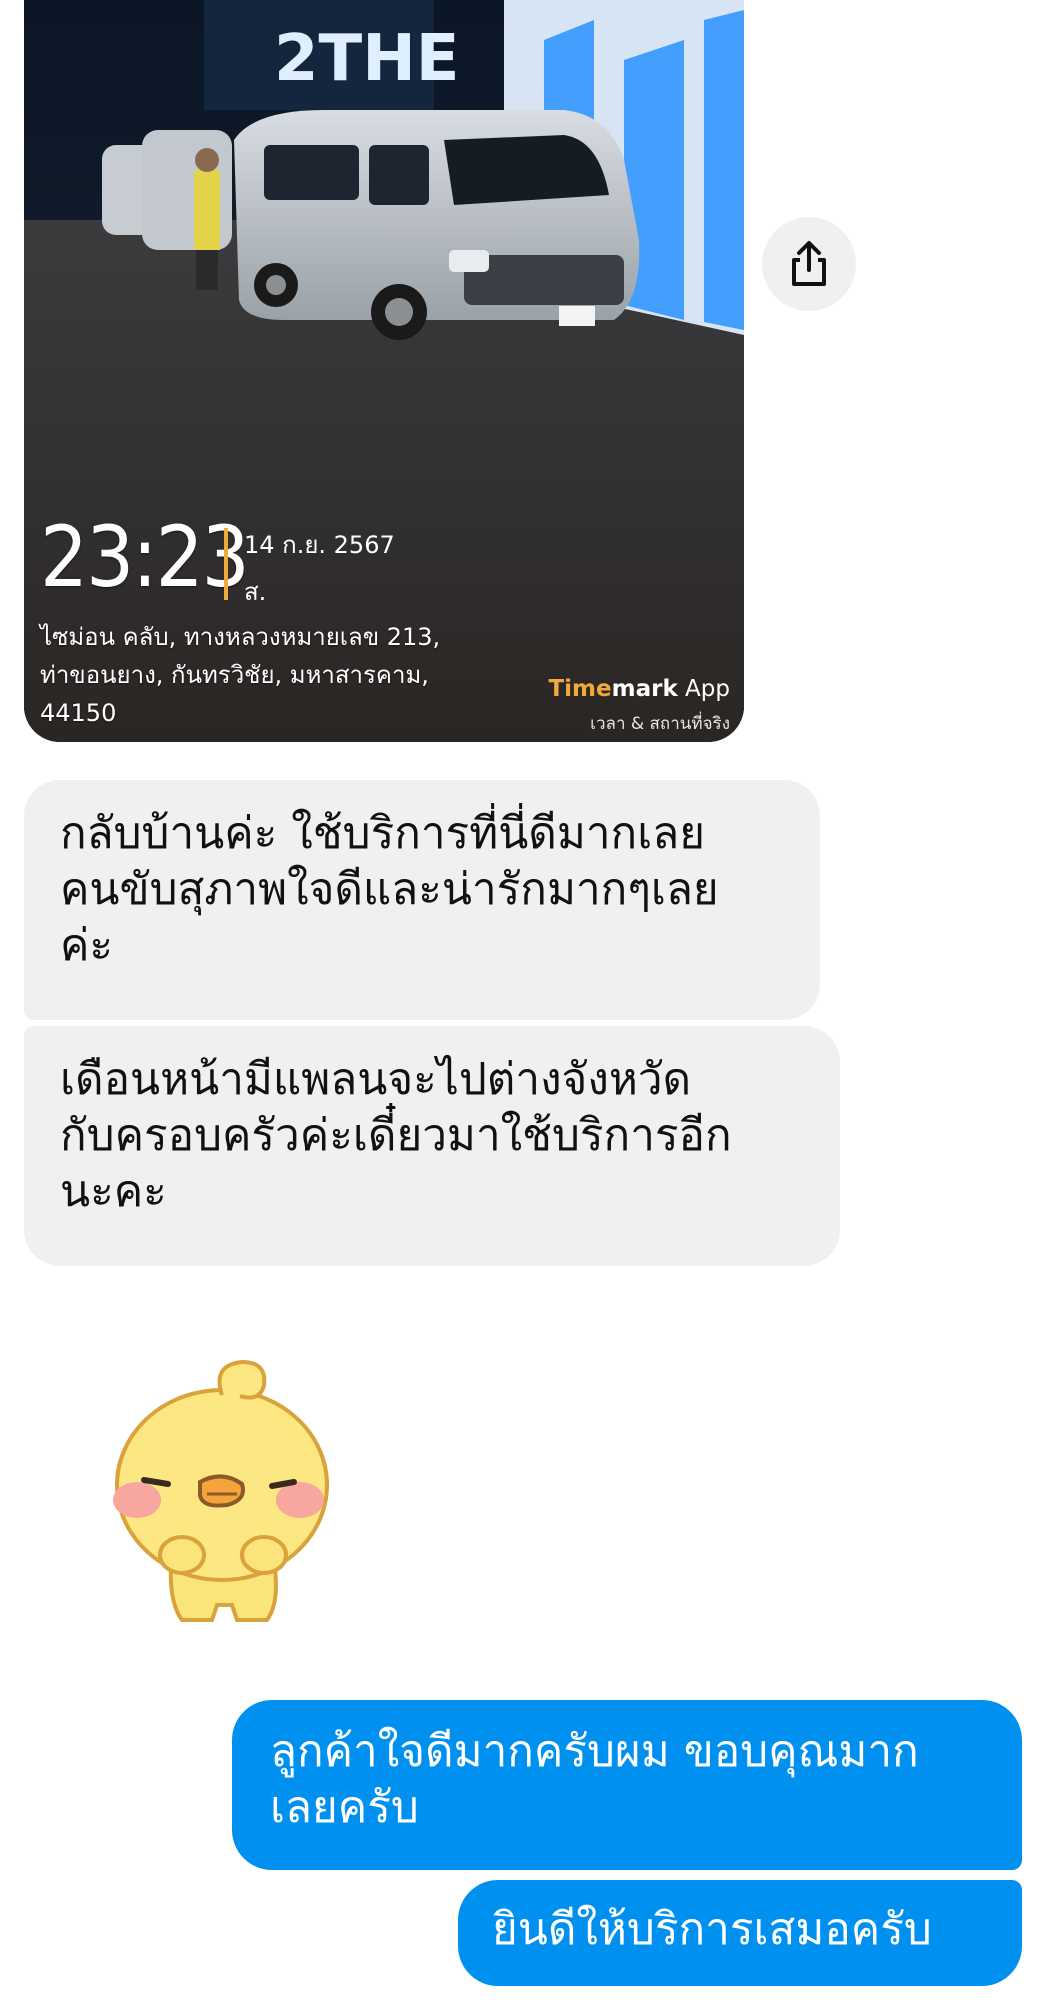  What do you see at coordinates (234, 675) in the screenshot?
I see `address-line: ท่าขอนยาง, กันทรวิชัย, มหาสารคาม,` at bounding box center [234, 675].